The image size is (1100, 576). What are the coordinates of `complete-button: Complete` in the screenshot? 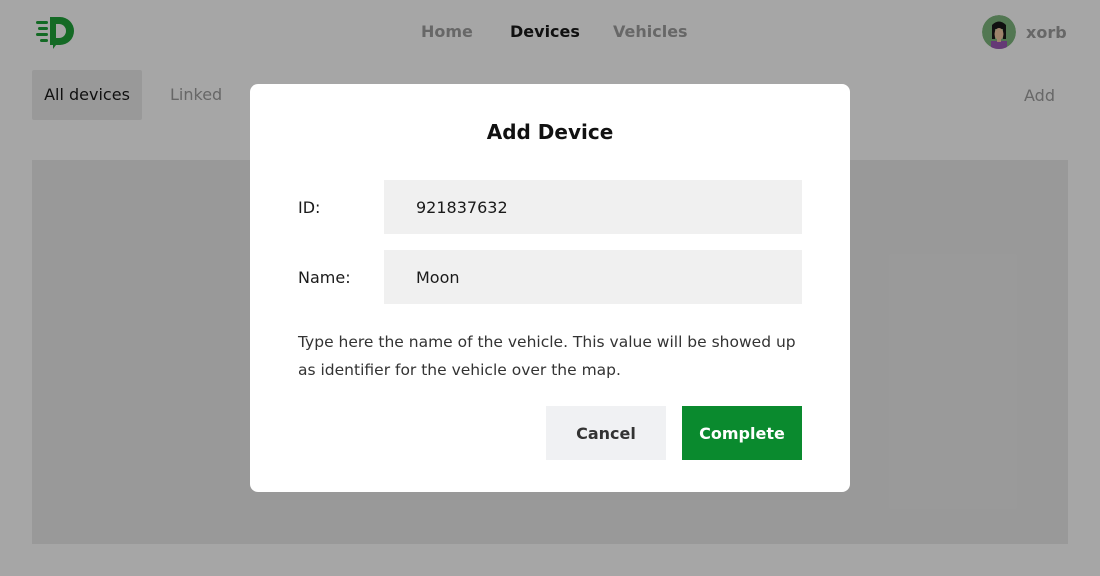 It's located at (742, 433).